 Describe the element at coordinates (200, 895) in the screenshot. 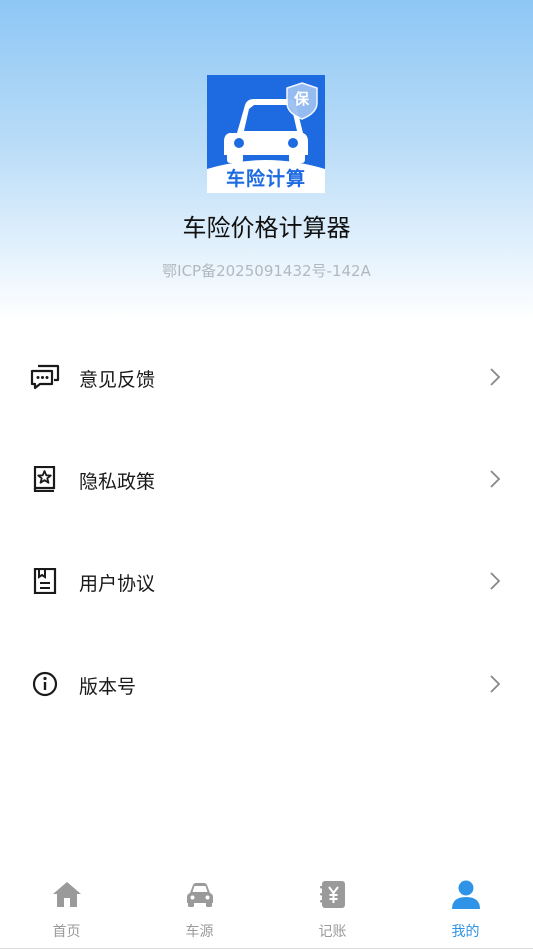

I see `car-icon` at that location.